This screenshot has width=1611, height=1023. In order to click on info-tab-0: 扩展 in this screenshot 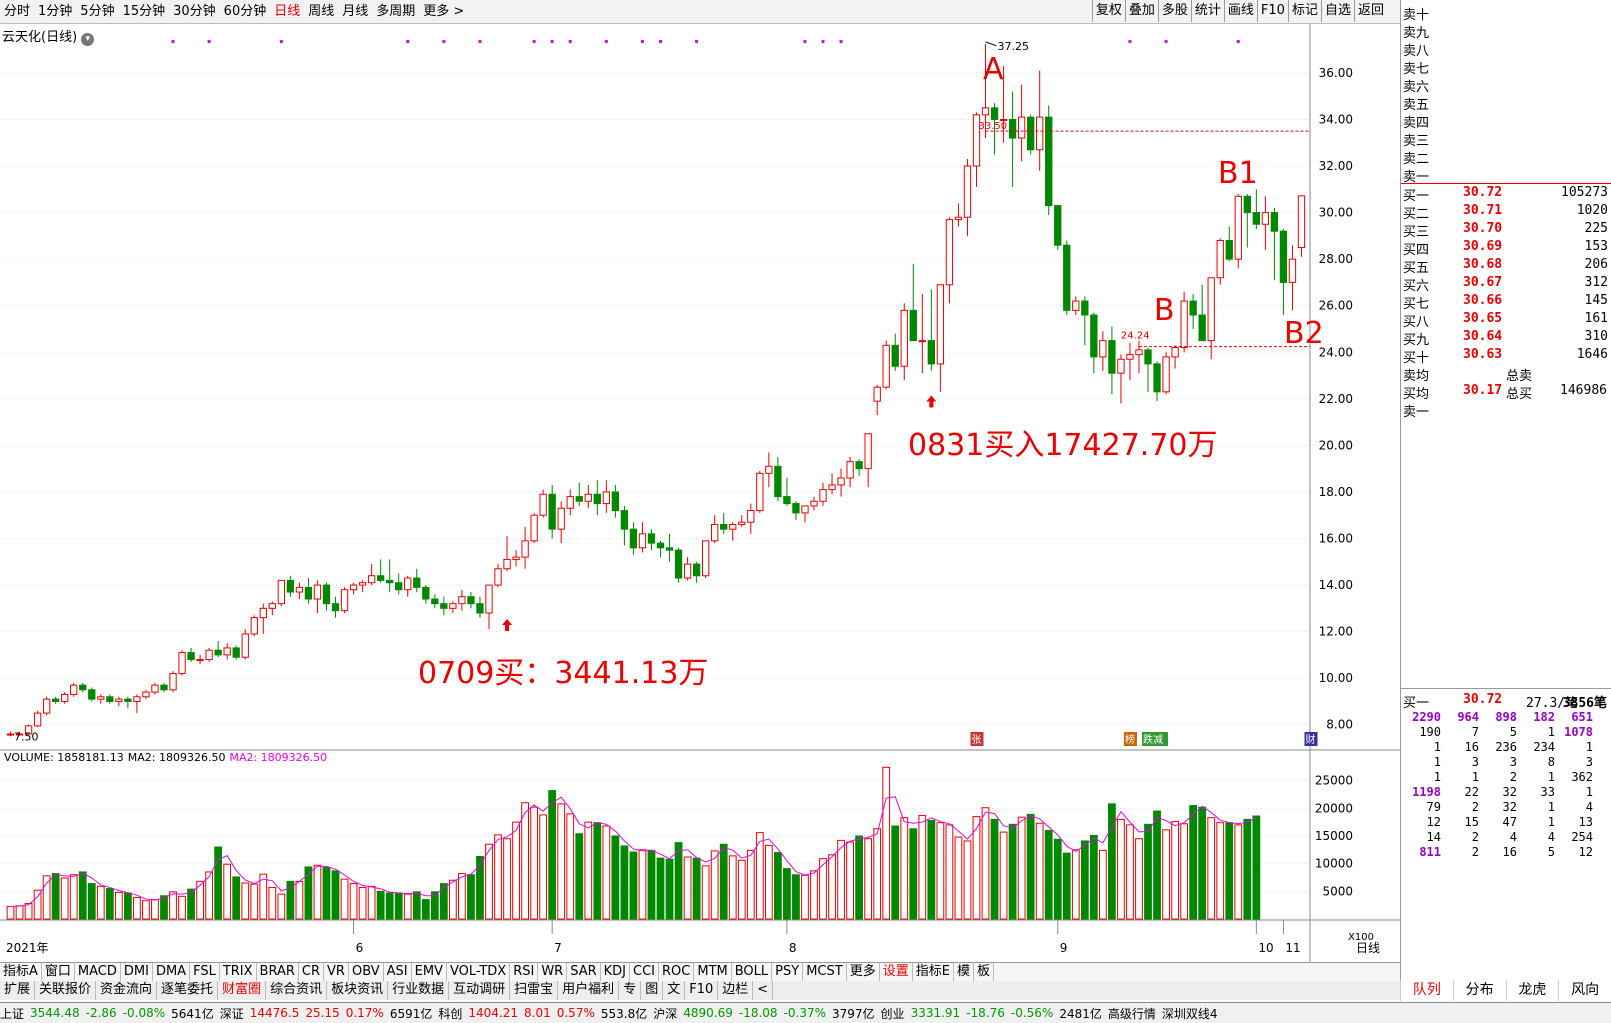, I will do `click(18, 990)`.